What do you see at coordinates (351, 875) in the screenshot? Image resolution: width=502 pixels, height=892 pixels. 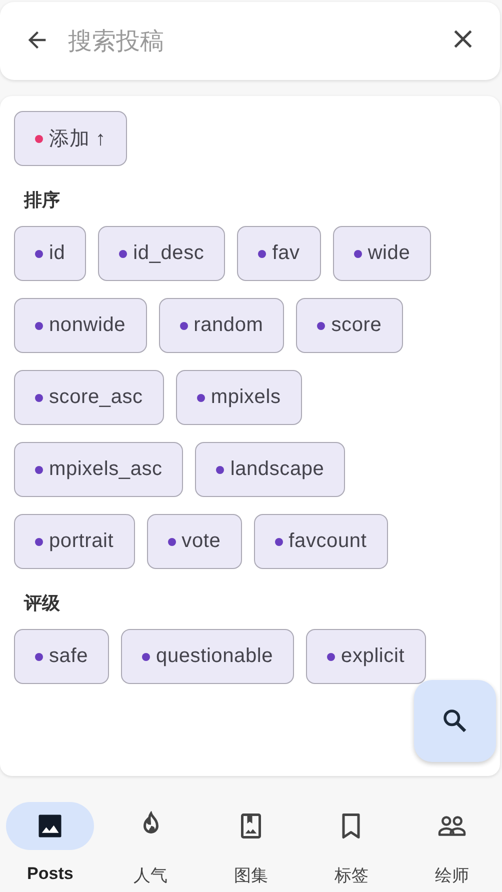 I see `nav-label: 标签` at bounding box center [351, 875].